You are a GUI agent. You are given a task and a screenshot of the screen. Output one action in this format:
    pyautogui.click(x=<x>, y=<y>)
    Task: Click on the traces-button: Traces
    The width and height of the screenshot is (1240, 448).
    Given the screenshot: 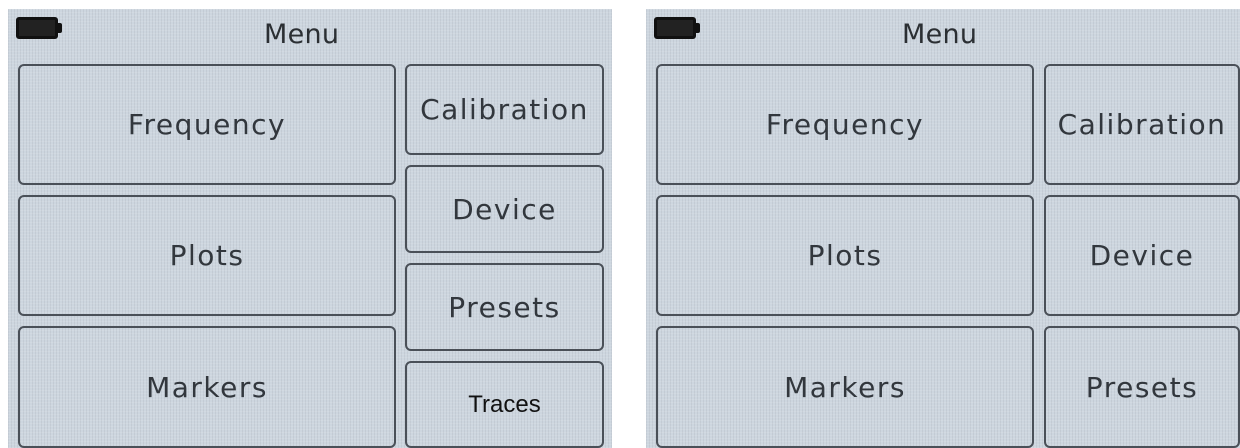 What is the action you would take?
    pyautogui.click(x=504, y=404)
    